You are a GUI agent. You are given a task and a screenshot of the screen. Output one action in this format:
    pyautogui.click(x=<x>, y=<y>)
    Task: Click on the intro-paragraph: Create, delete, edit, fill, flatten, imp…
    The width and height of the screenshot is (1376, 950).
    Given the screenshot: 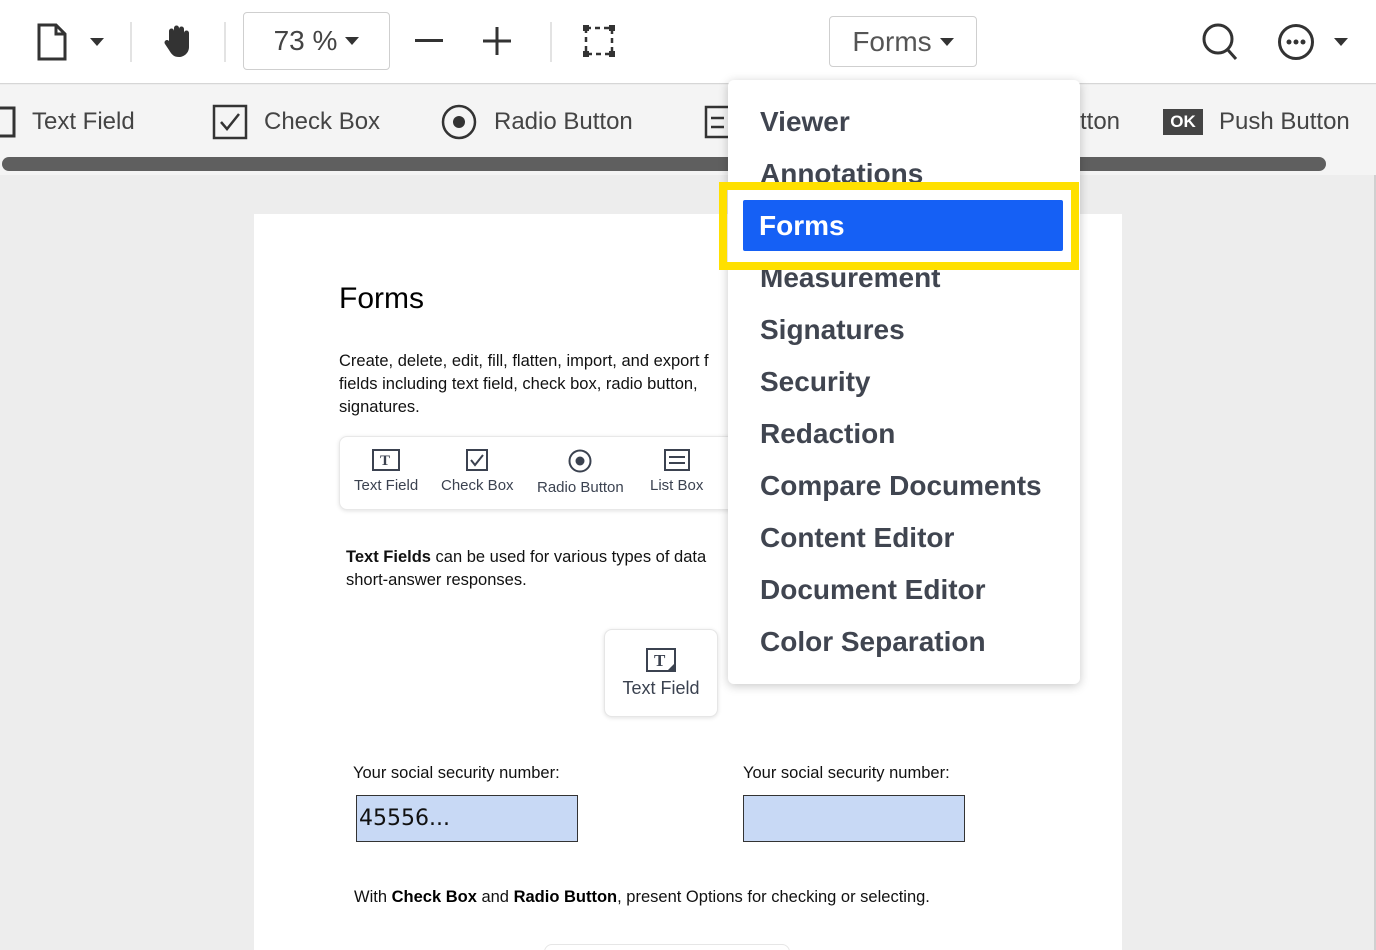 What is the action you would take?
    pyautogui.click(x=539, y=384)
    